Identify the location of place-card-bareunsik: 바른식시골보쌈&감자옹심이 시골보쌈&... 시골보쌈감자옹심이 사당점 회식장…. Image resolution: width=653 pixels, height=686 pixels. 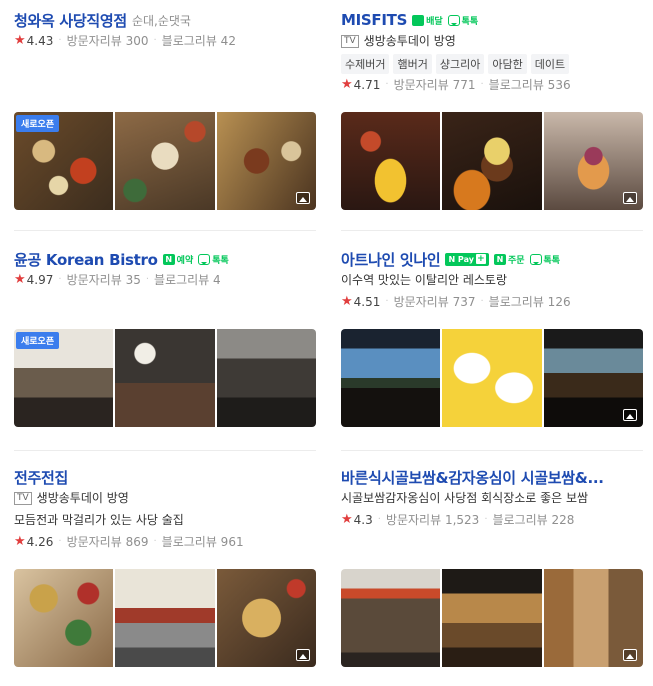
(492, 567).